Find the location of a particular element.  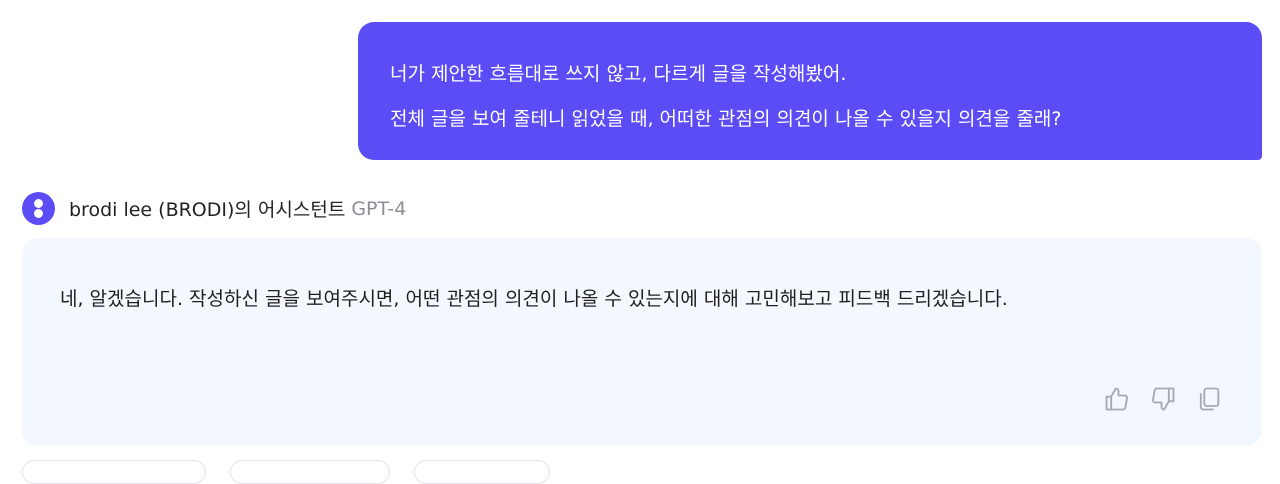

user-message-line-1: 너가 제안한 흐름대로 쓰지 않고, 다르게 글을 작성해봤어. is located at coordinates (618, 74).